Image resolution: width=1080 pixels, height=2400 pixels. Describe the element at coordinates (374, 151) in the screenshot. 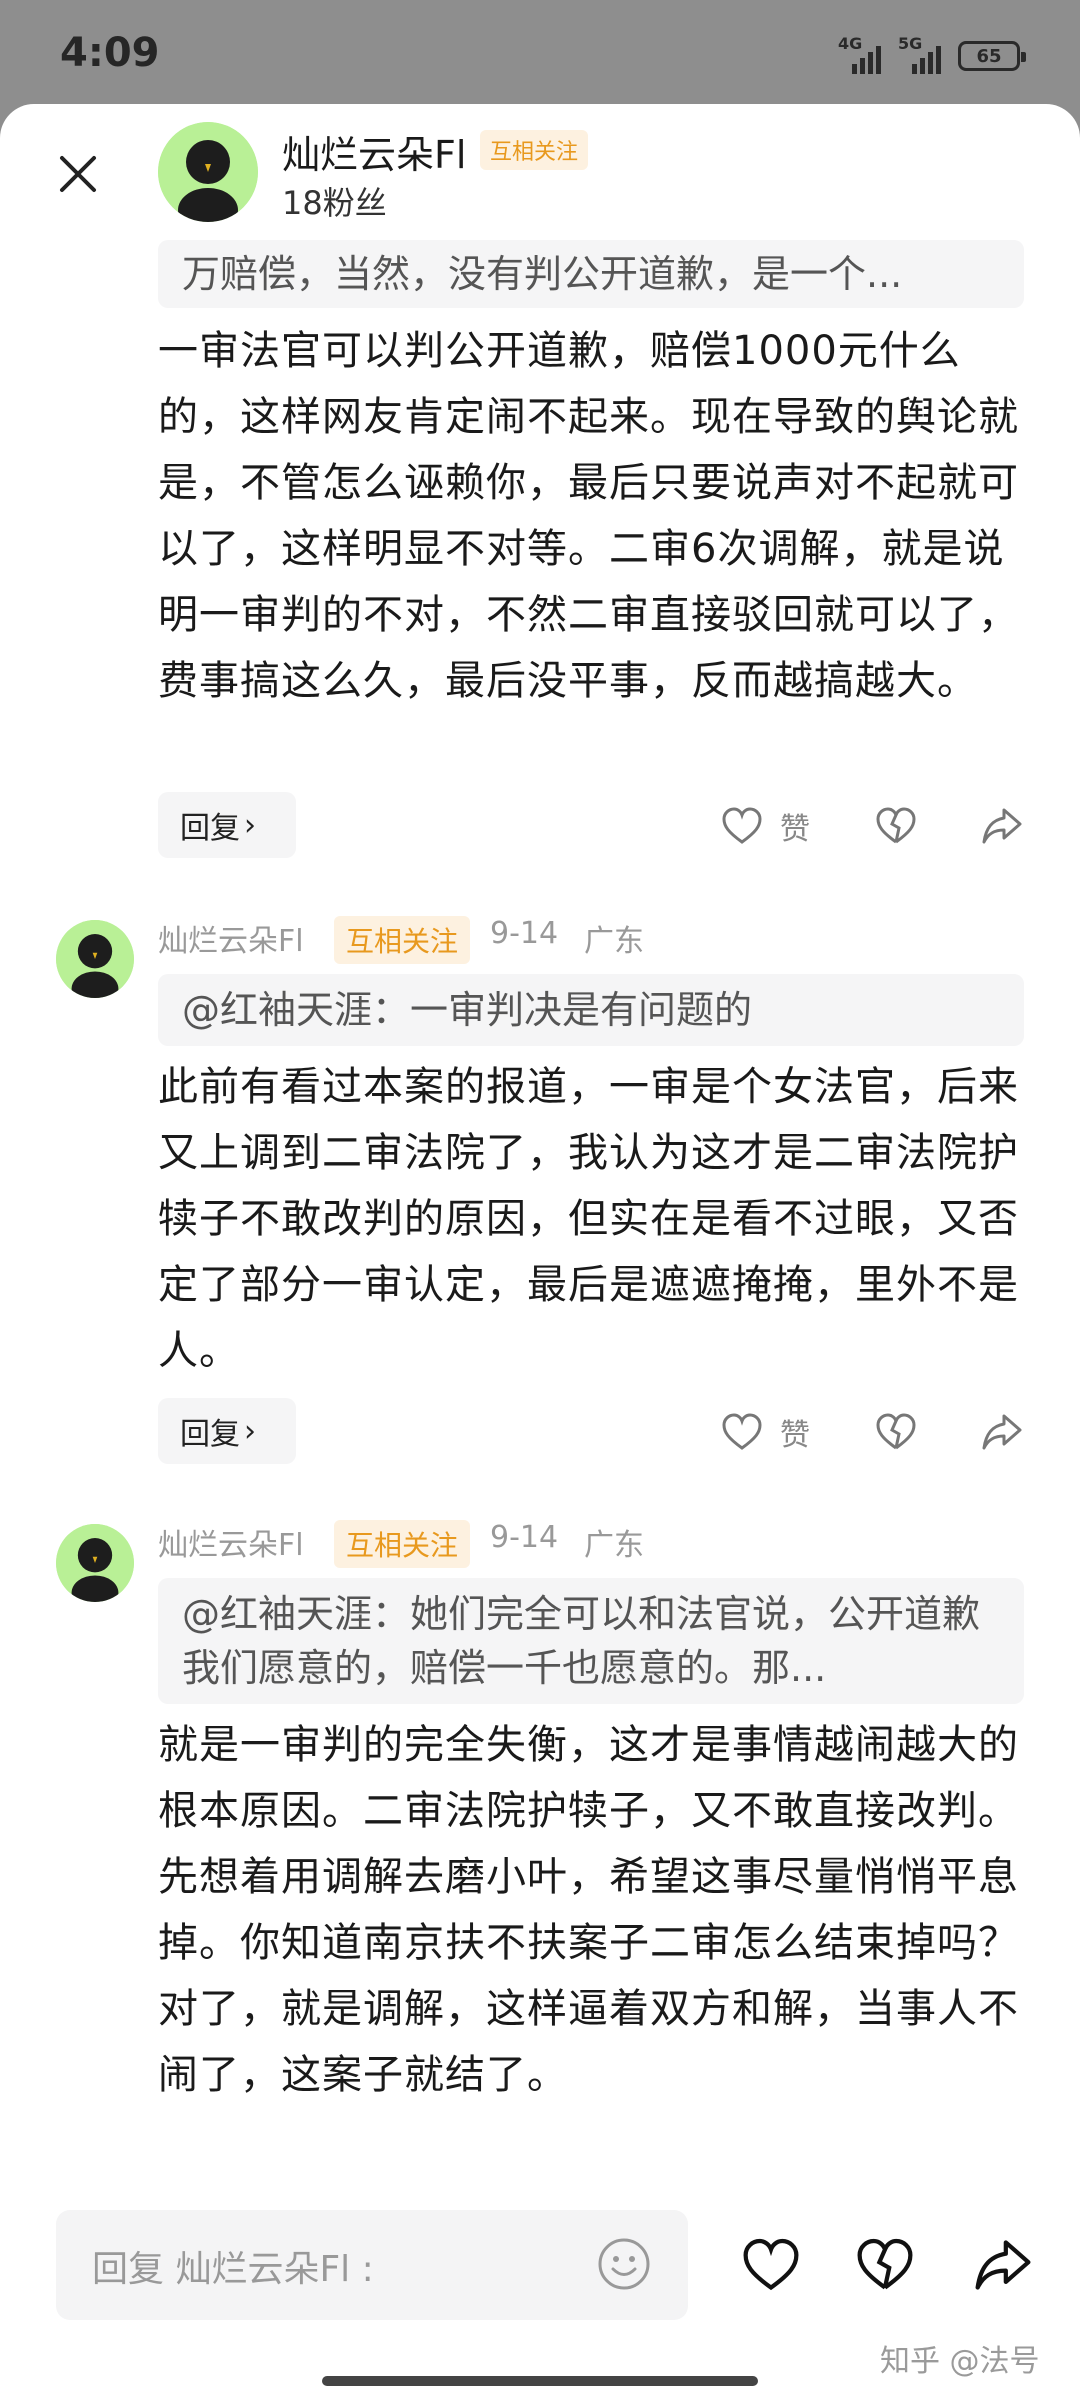

I see `header-username: 灿烂云朵Fl` at that location.